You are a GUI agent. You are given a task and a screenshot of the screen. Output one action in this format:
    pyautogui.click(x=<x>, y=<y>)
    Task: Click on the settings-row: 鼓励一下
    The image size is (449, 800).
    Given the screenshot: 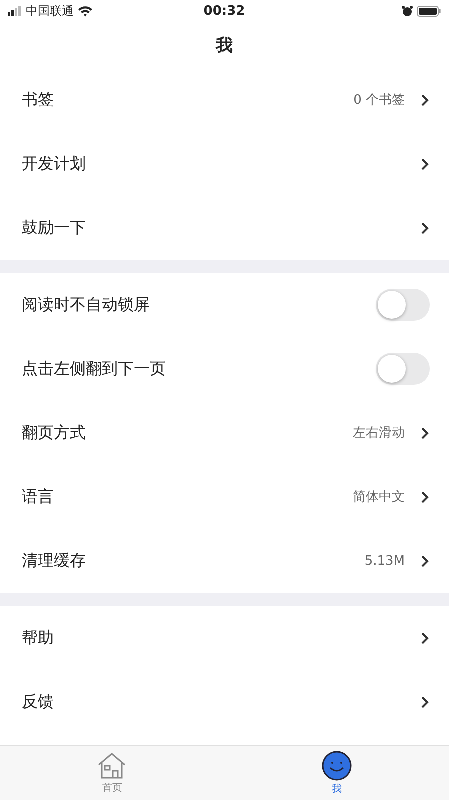 What is the action you would take?
    pyautogui.click(x=224, y=228)
    